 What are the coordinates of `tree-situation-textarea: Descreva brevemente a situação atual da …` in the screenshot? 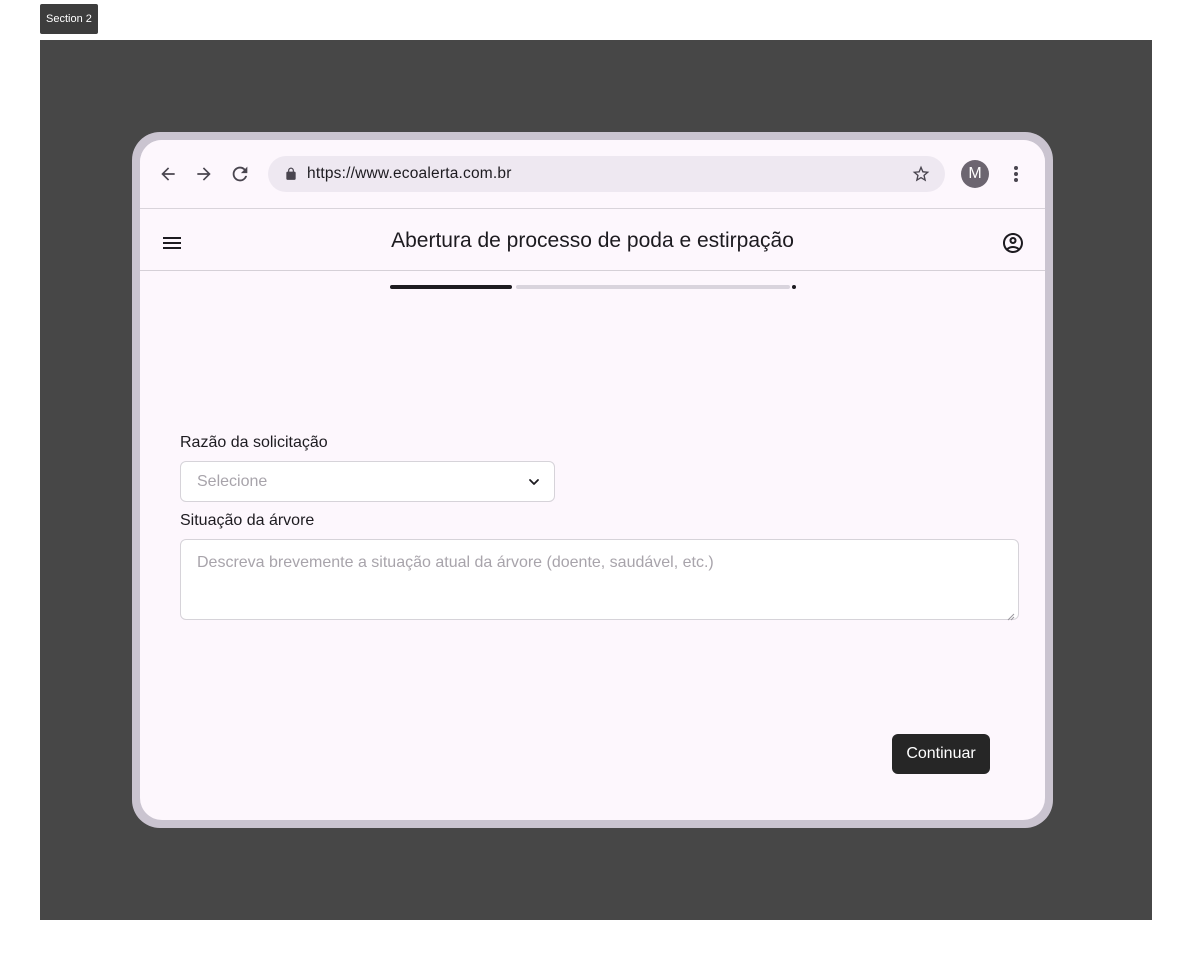 It's located at (599, 580).